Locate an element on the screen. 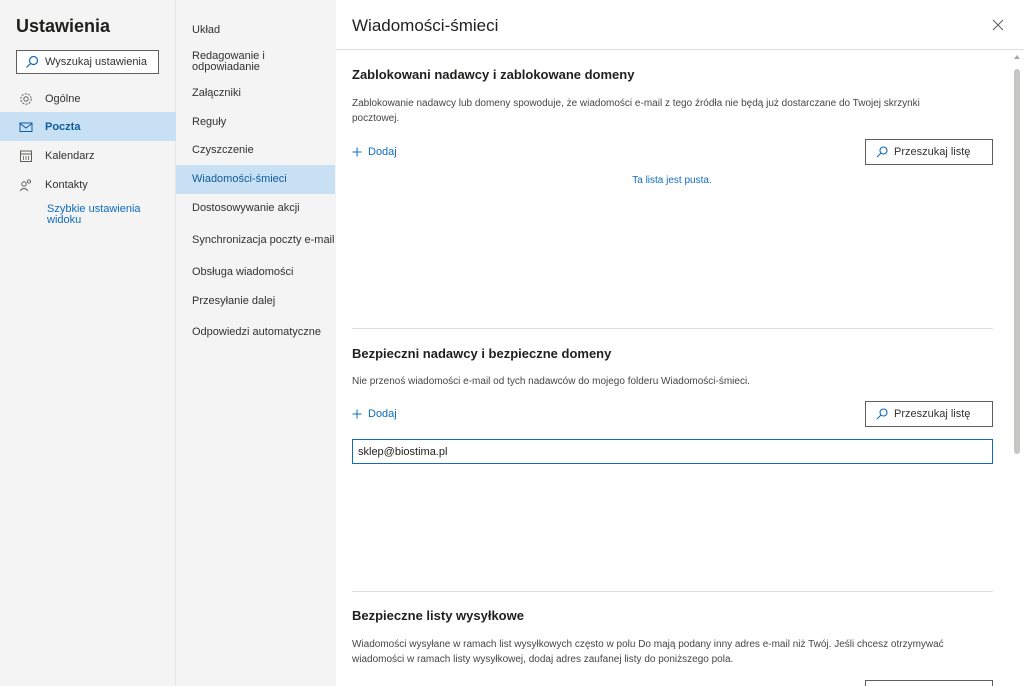  menu-item-junk: Wiadomości-śmieci is located at coordinates (255, 179).